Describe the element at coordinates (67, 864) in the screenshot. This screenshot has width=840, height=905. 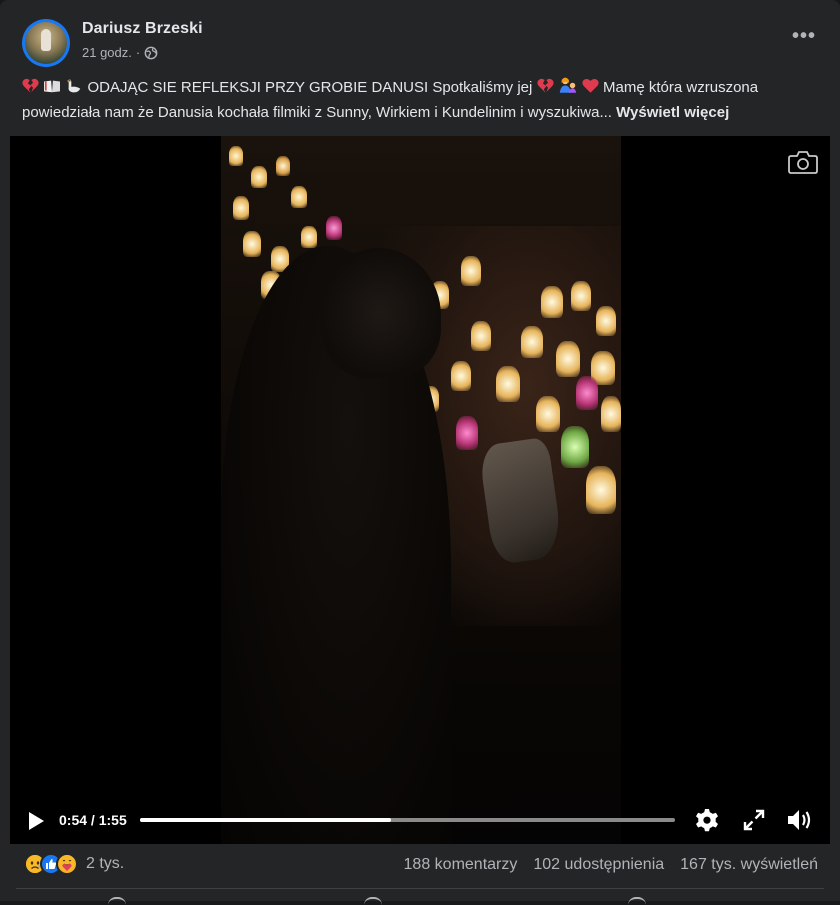
I see `care-reaction-icon` at that location.